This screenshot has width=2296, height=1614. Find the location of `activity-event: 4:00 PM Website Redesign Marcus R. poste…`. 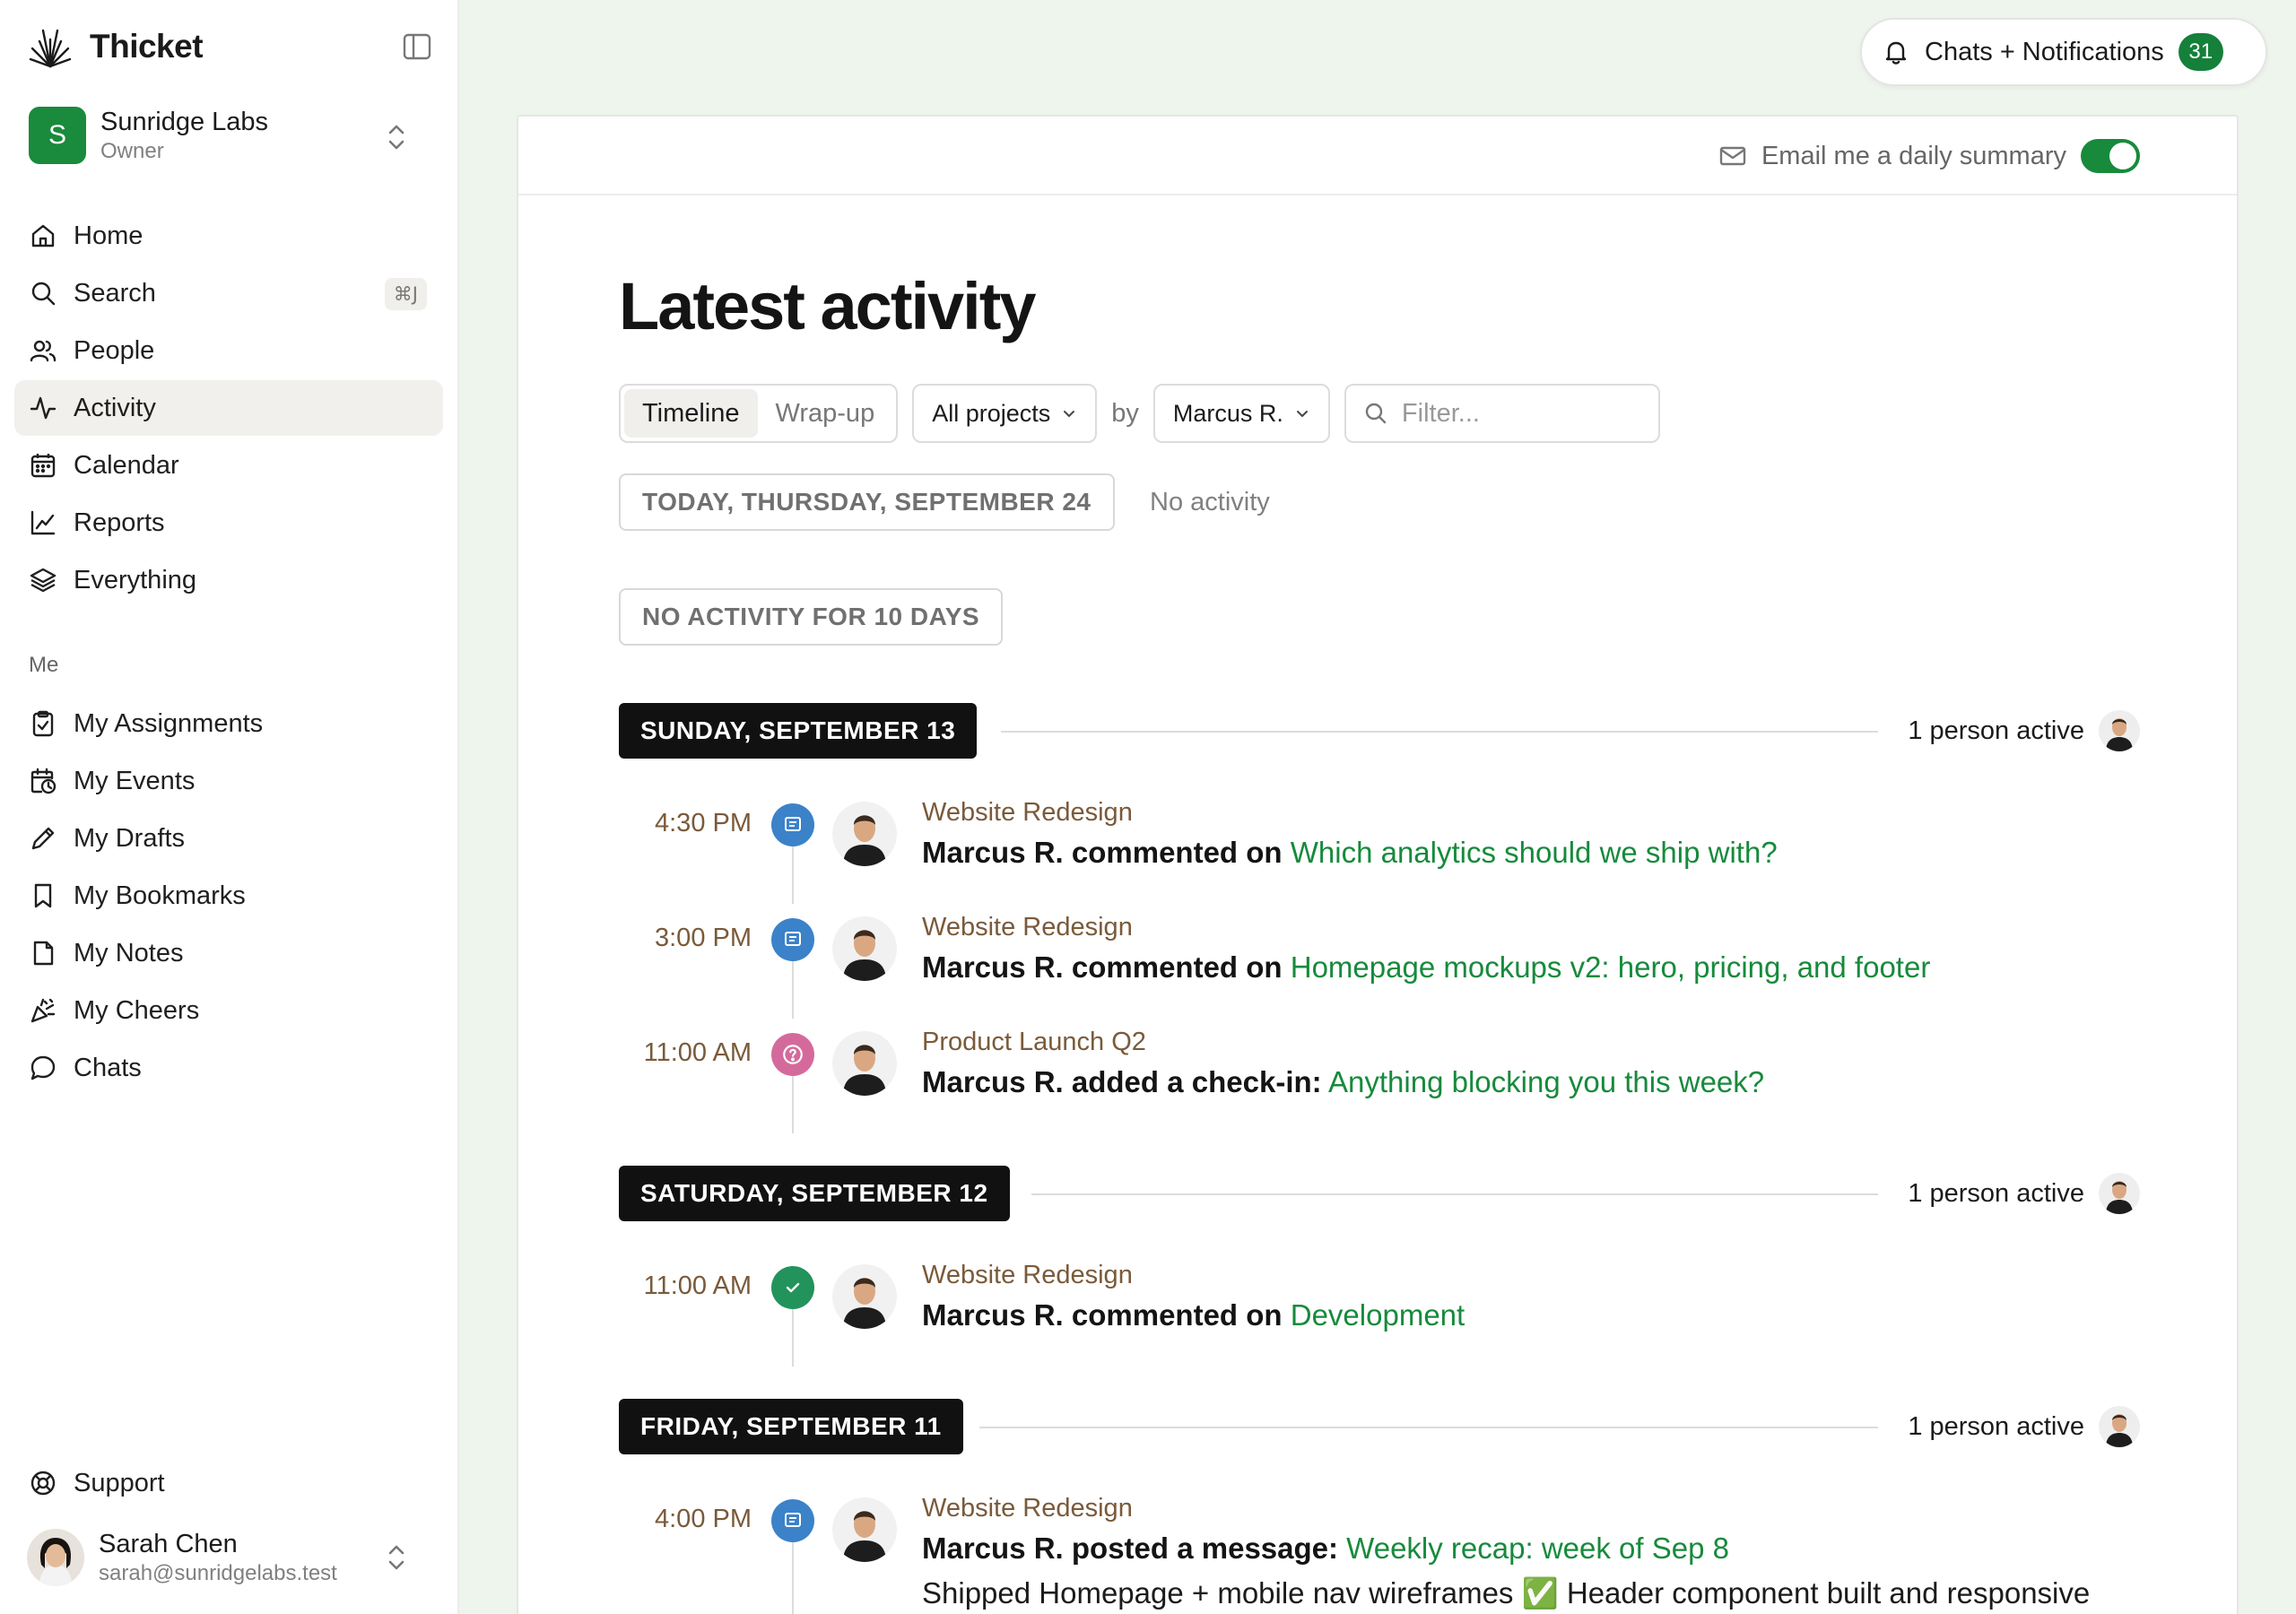

activity-event: 4:00 PM Website Redesign Marcus R. poste… is located at coordinates (1379, 1549).